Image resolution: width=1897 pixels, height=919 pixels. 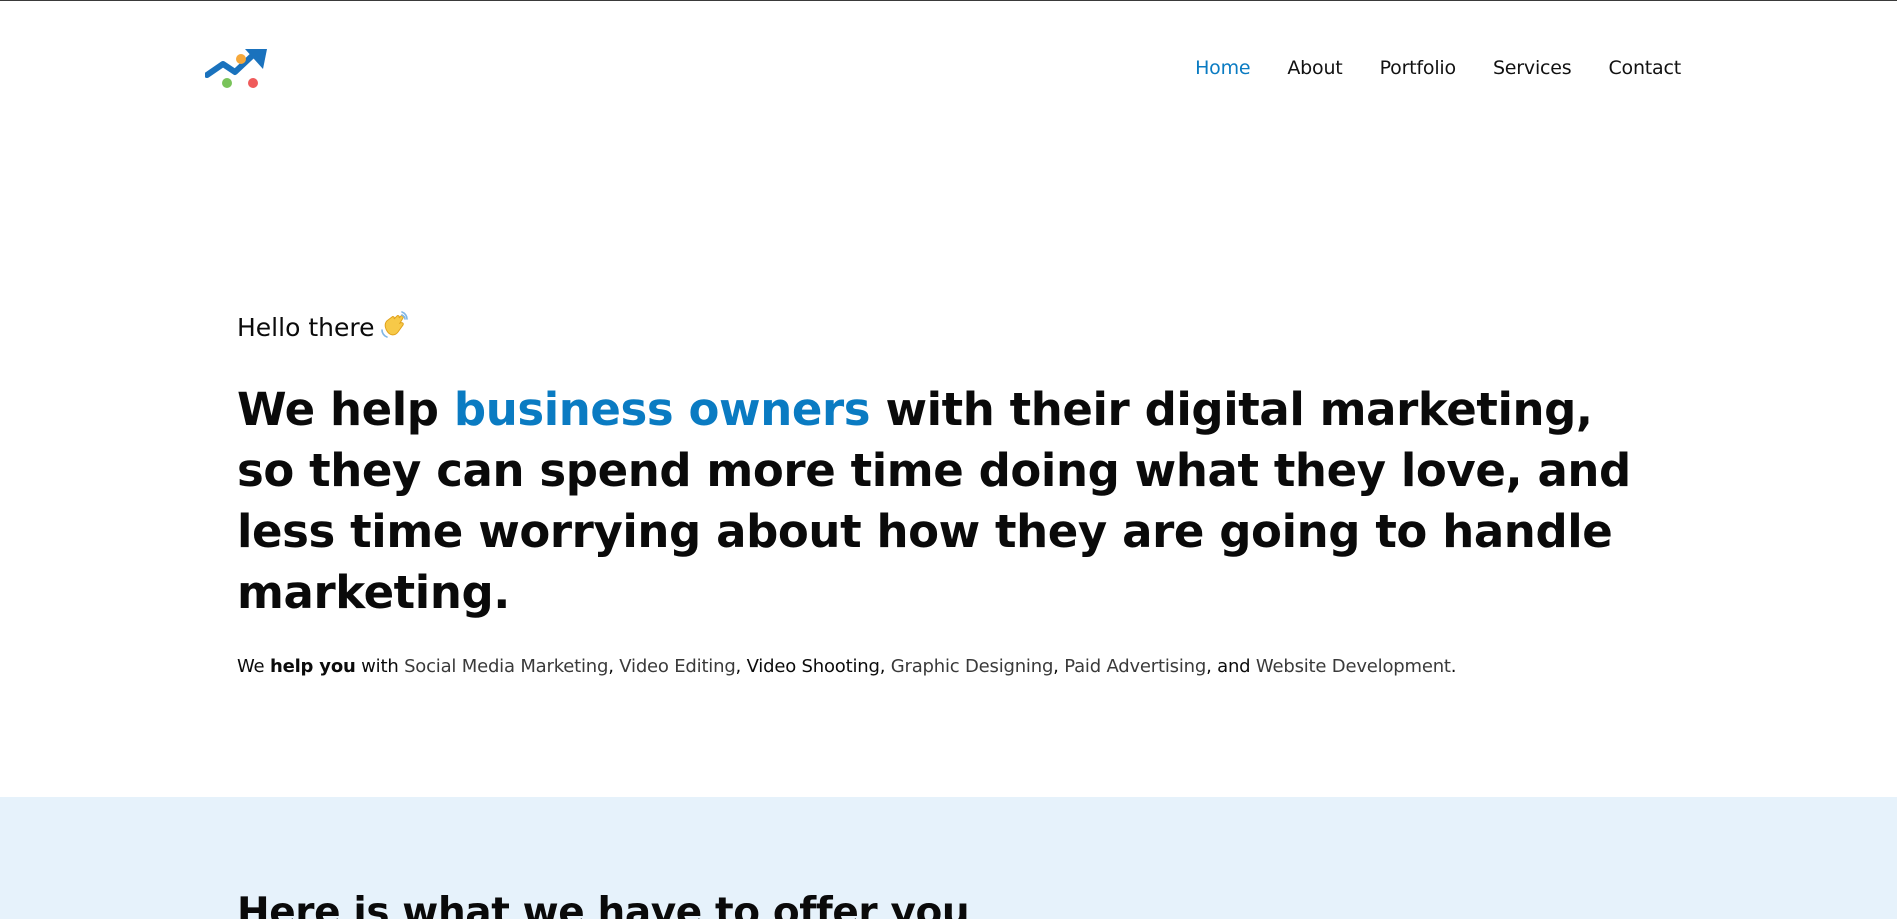 What do you see at coordinates (1532, 68) in the screenshot?
I see `nav-services: Services` at bounding box center [1532, 68].